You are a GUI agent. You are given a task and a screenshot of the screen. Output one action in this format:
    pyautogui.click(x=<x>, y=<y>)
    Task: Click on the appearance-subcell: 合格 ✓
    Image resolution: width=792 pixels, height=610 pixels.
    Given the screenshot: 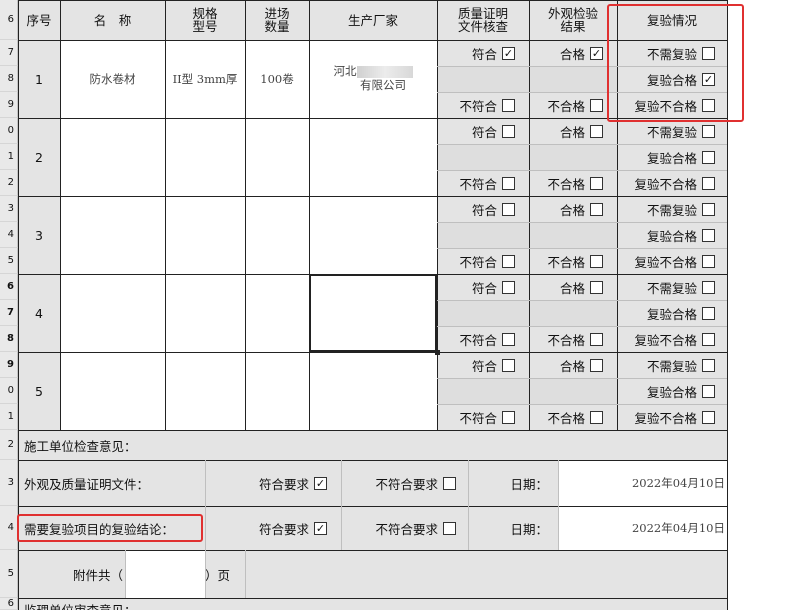 What is the action you would take?
    pyautogui.click(x=573, y=53)
    